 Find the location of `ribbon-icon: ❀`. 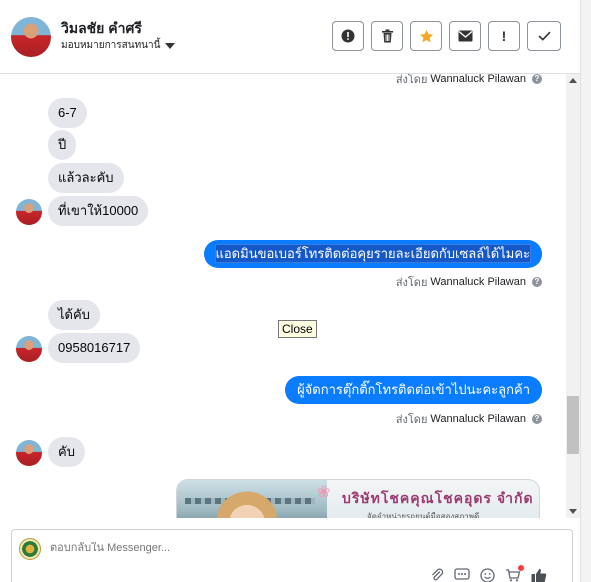

ribbon-icon: ❀ is located at coordinates (324, 492).